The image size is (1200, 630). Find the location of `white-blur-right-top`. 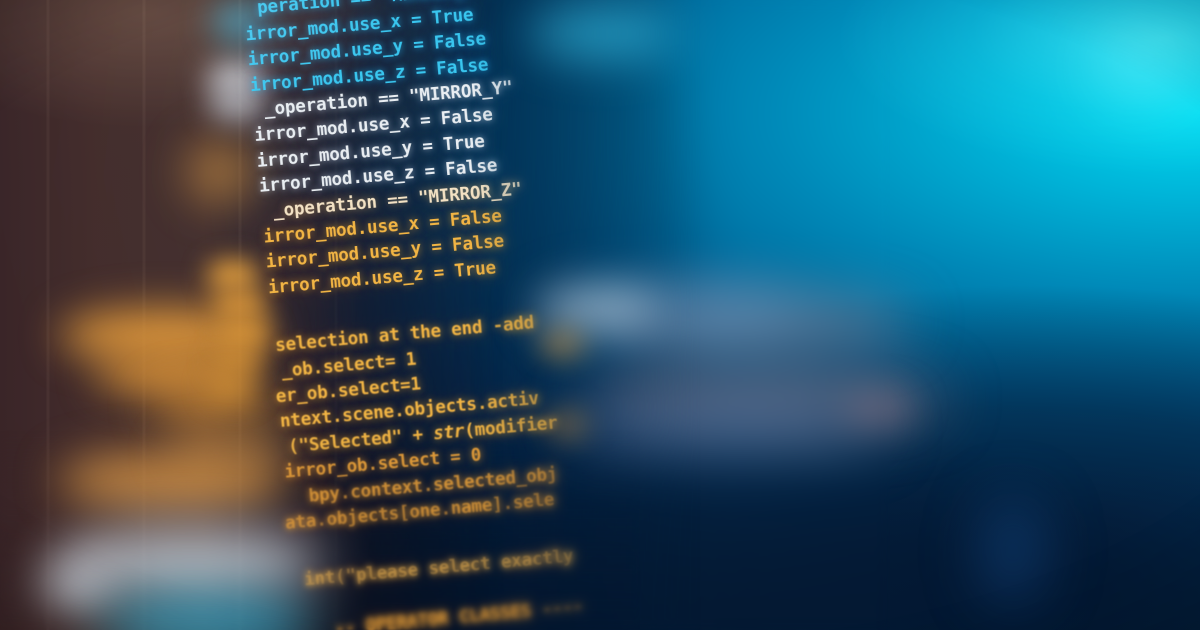

white-blur-right-top is located at coordinates (596, 309).